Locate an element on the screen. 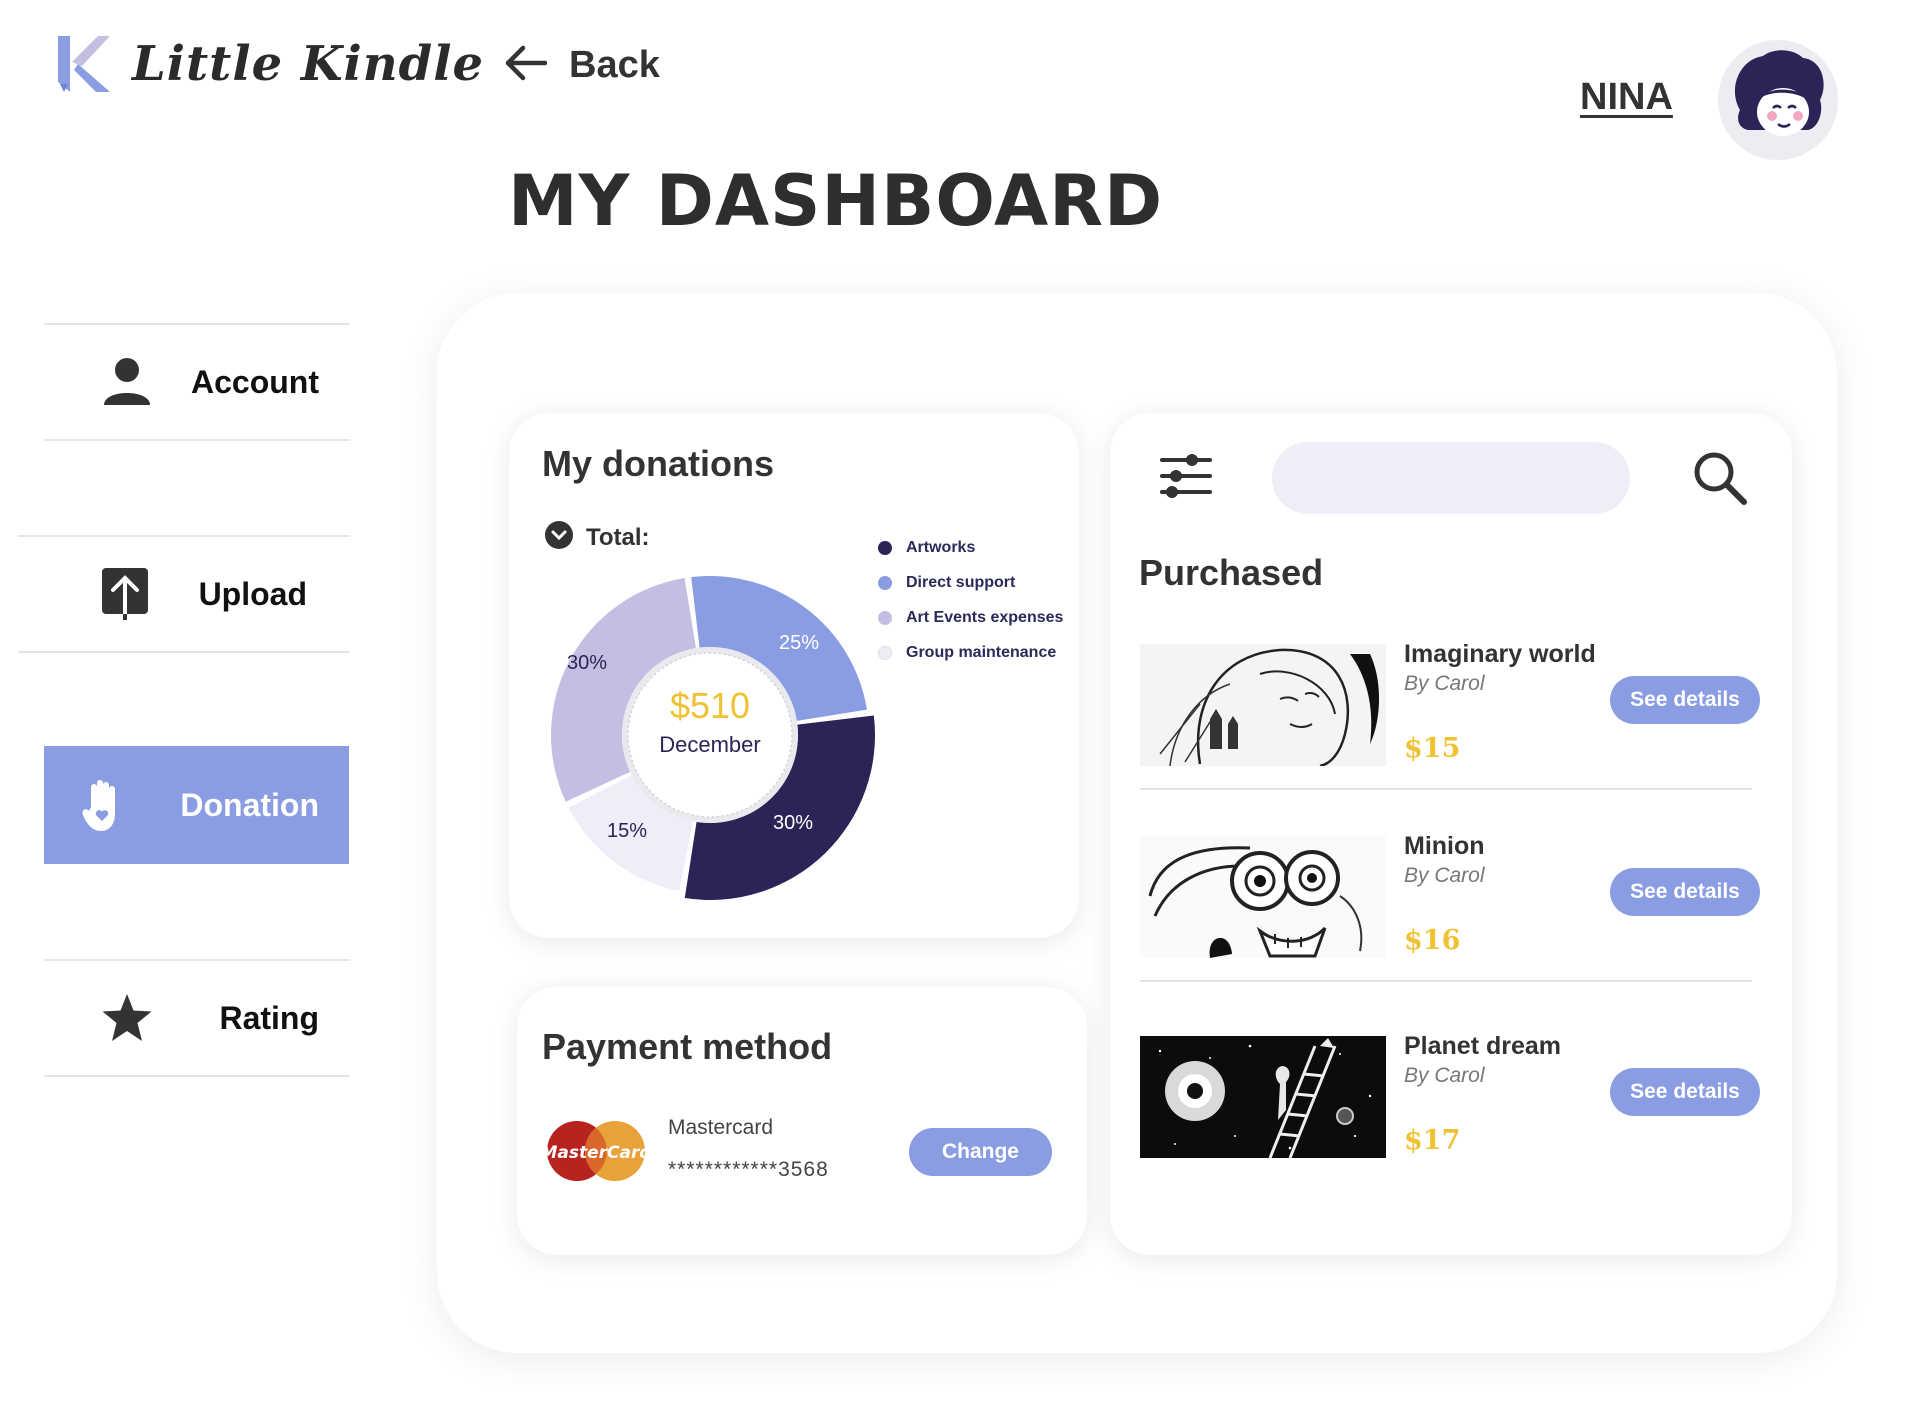  purchased-title: Purchased is located at coordinates (1231, 572).